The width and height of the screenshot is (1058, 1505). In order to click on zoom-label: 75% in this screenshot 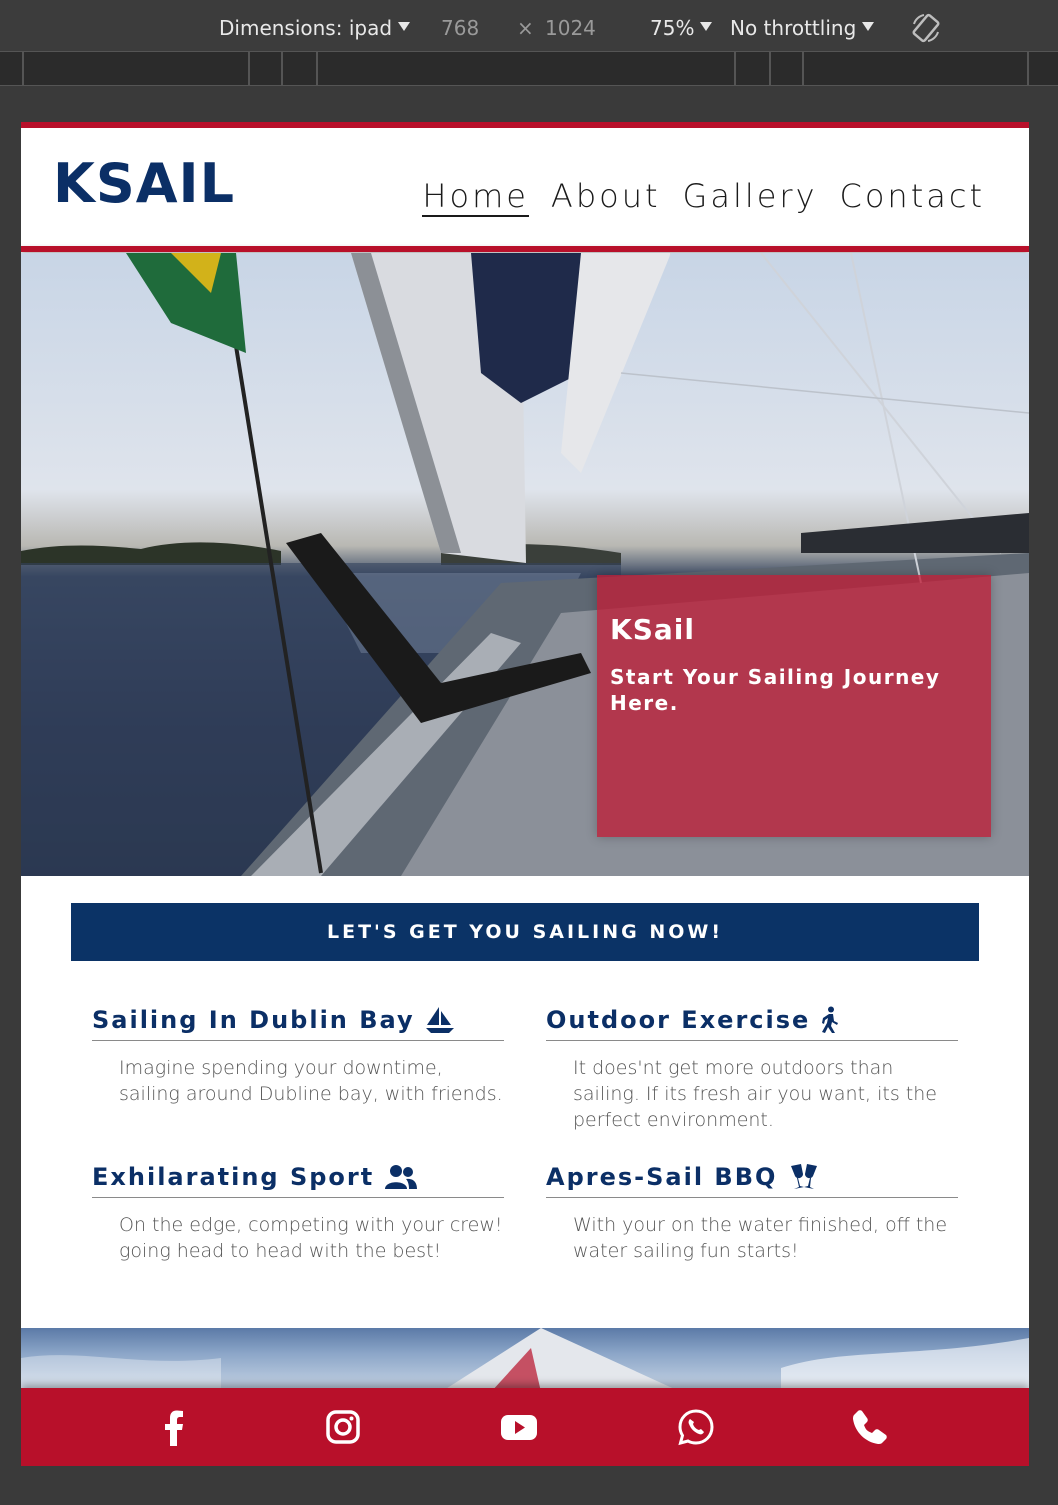, I will do `click(672, 28)`.